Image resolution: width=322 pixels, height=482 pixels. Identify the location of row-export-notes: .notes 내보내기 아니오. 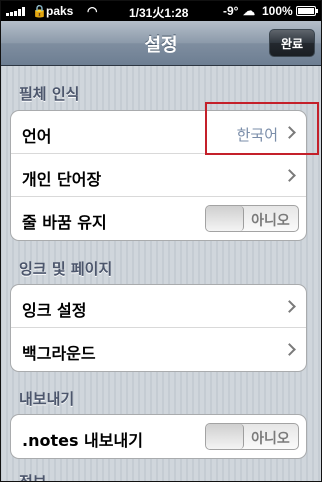
(158, 436).